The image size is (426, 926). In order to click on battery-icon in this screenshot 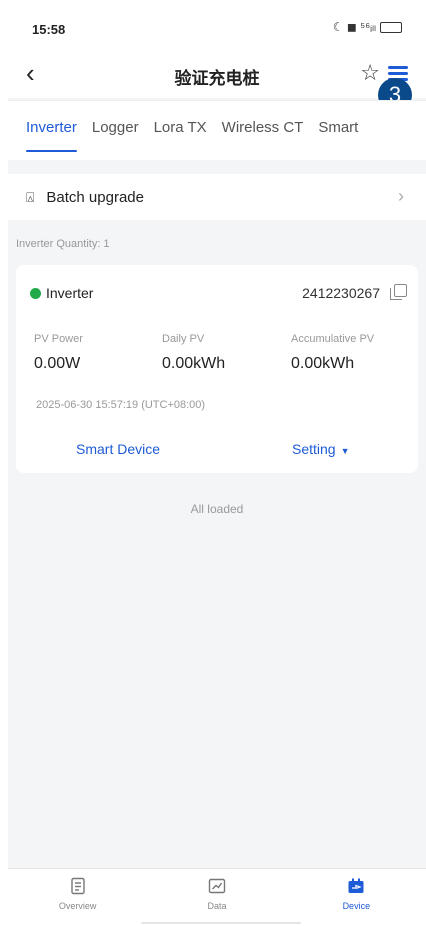, I will do `click(391, 27)`.